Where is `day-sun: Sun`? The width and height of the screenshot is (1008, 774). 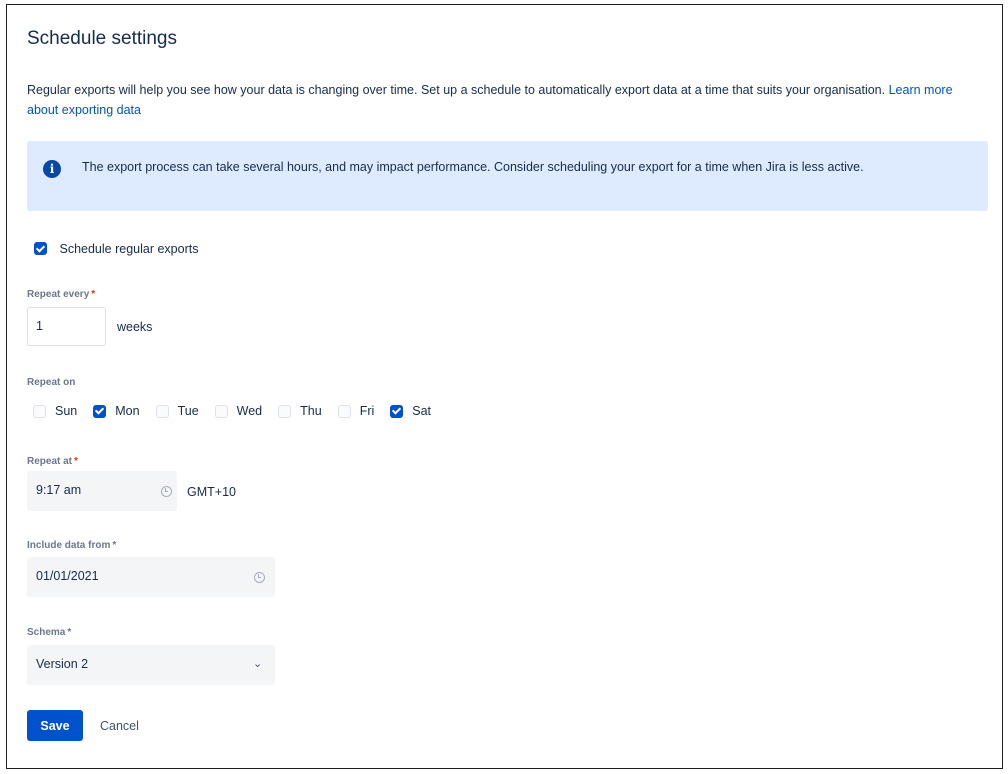 day-sun: Sun is located at coordinates (55, 411).